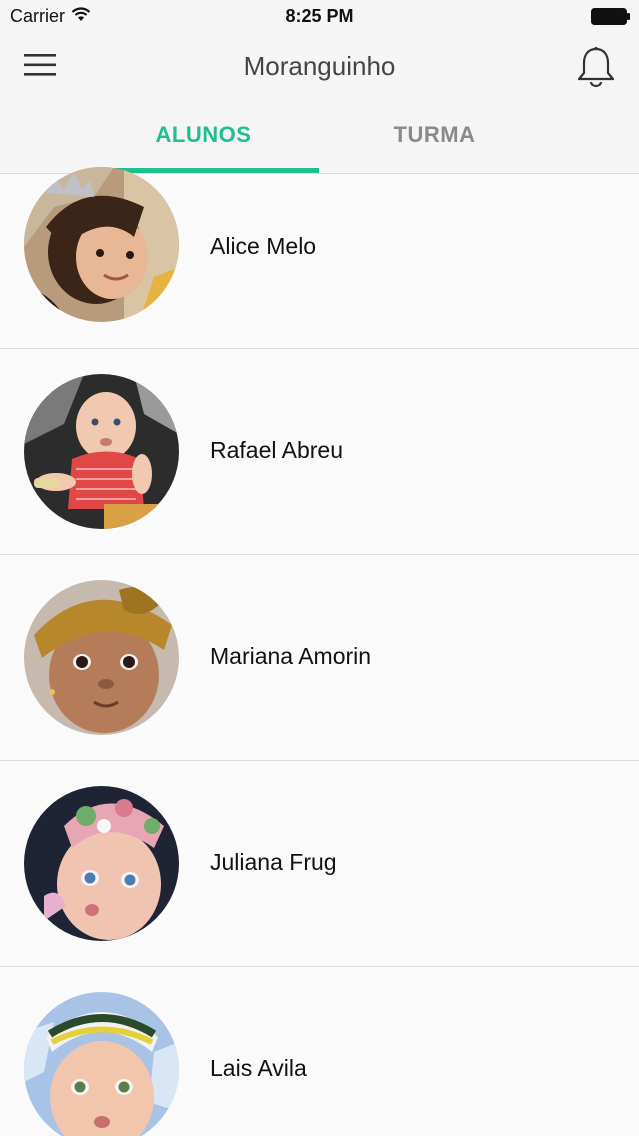 The image size is (639, 1136). What do you see at coordinates (258, 1068) in the screenshot?
I see `student-name: Lais Avila` at bounding box center [258, 1068].